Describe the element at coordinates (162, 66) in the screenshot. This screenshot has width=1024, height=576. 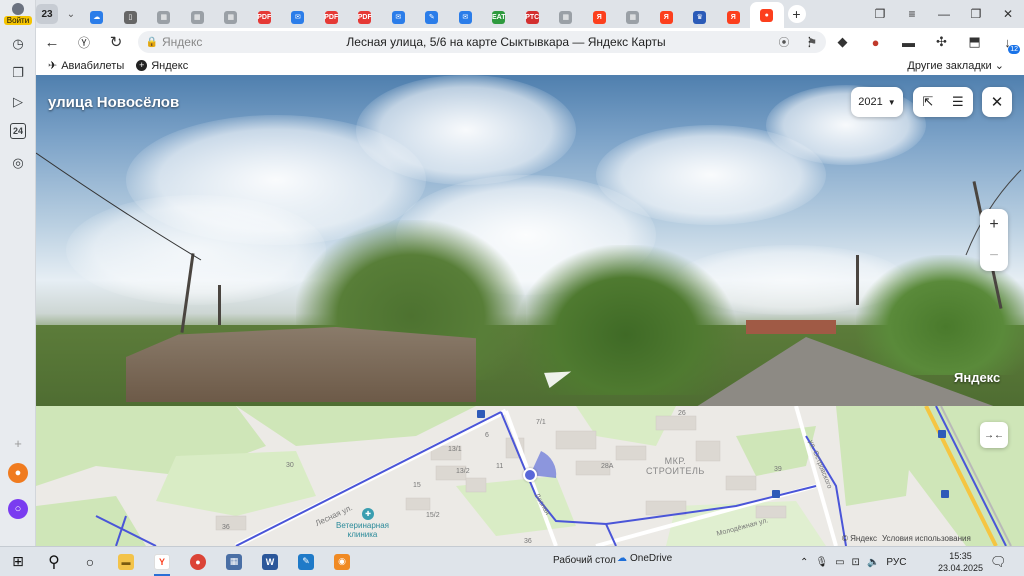
I see `bookmark-yandex: + Яндекс` at that location.